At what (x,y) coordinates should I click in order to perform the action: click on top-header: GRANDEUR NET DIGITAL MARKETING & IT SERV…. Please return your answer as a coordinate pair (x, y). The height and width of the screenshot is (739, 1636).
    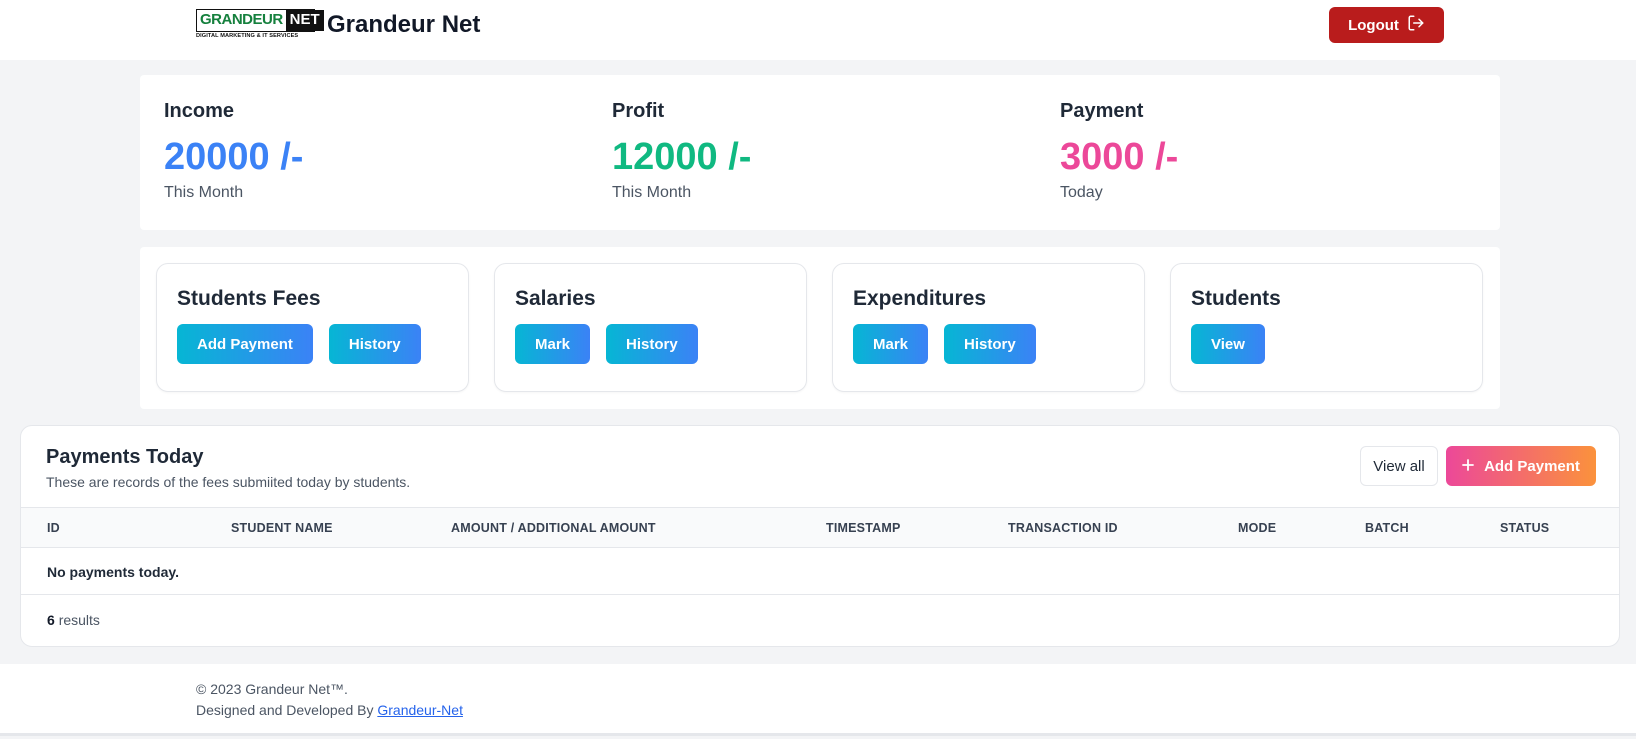
    Looking at the image, I should click on (818, 30).